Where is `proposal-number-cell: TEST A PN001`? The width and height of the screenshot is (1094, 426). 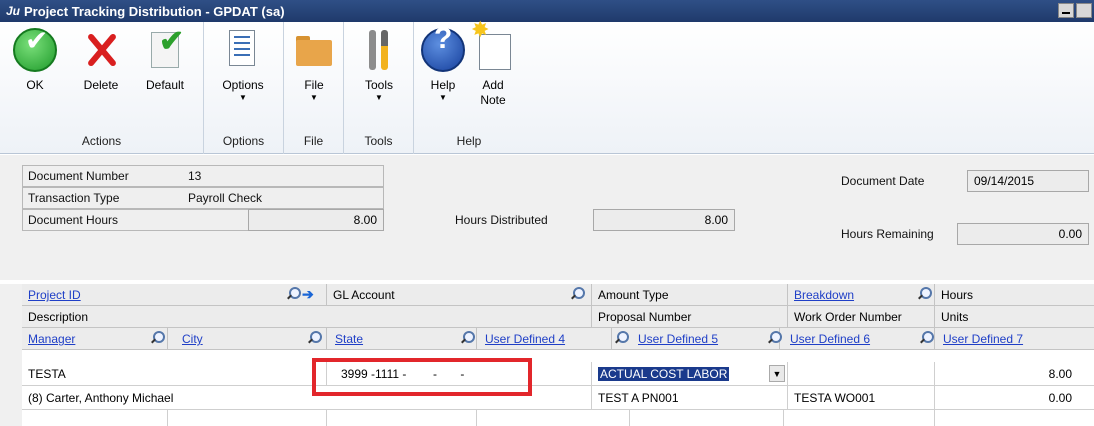
proposal-number-cell: TEST A PN001 is located at coordinates (690, 398).